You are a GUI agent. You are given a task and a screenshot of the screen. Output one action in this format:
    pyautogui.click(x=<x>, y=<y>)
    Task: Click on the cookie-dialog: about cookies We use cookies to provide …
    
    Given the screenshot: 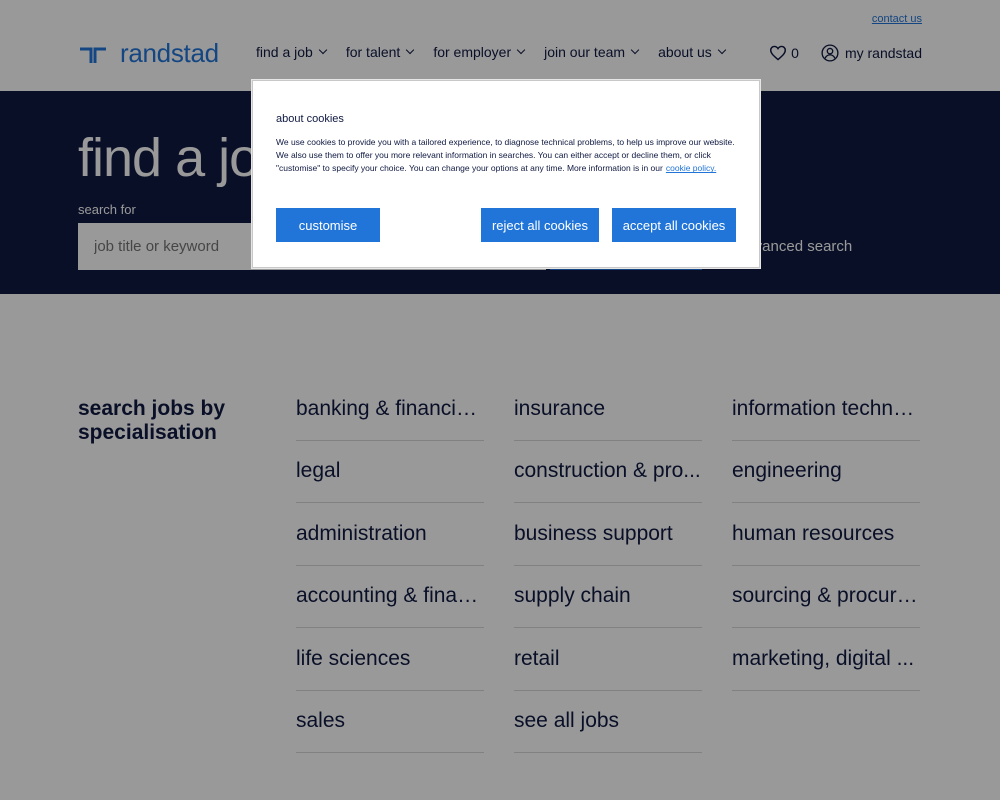 What is the action you would take?
    pyautogui.click(x=506, y=174)
    